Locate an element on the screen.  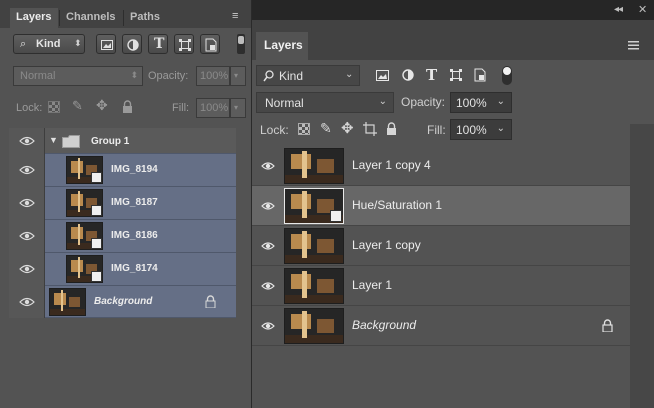
lock-icon is located at coordinates (607, 325).